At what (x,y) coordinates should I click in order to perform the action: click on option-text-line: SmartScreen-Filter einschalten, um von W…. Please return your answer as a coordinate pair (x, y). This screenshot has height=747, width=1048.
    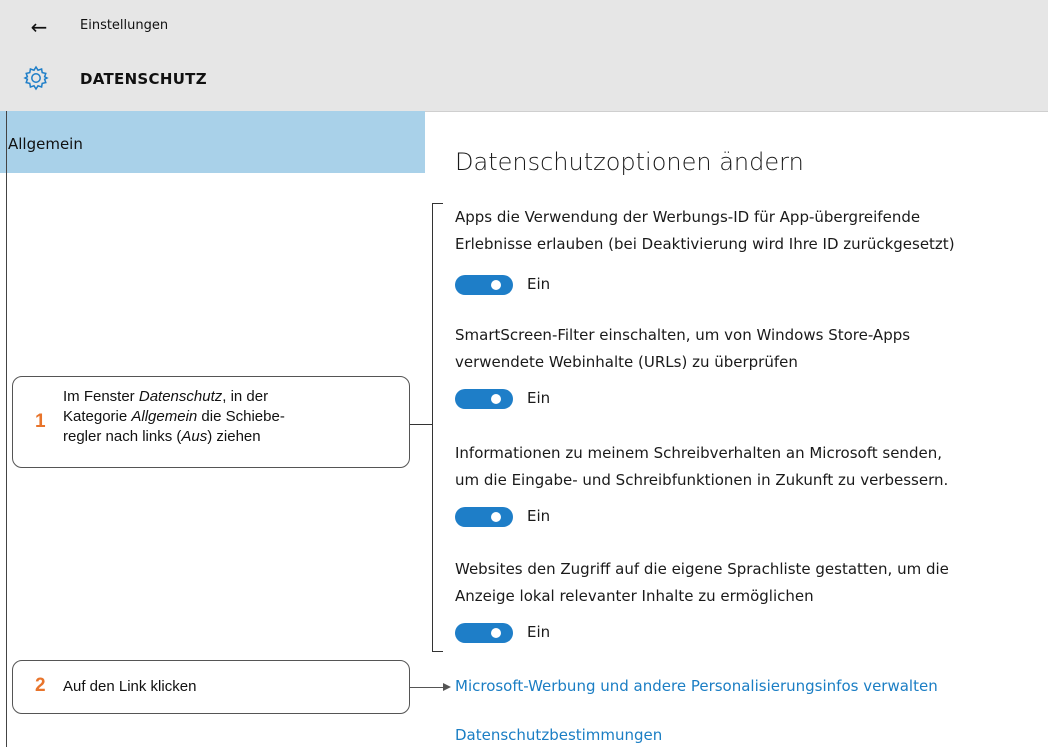
    Looking at the image, I should click on (683, 335).